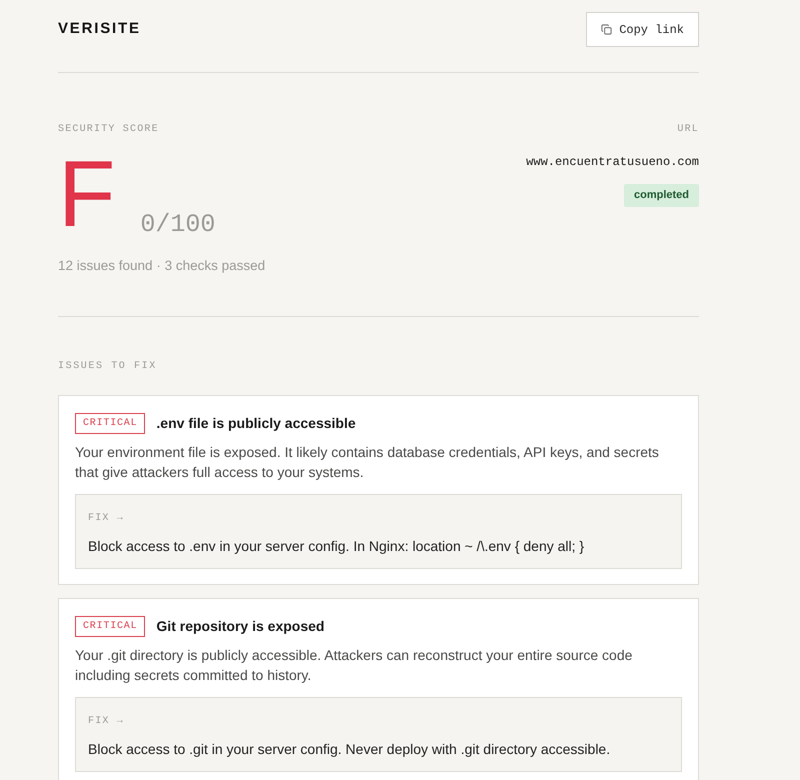  What do you see at coordinates (606, 29) in the screenshot?
I see `copy-icon` at bounding box center [606, 29].